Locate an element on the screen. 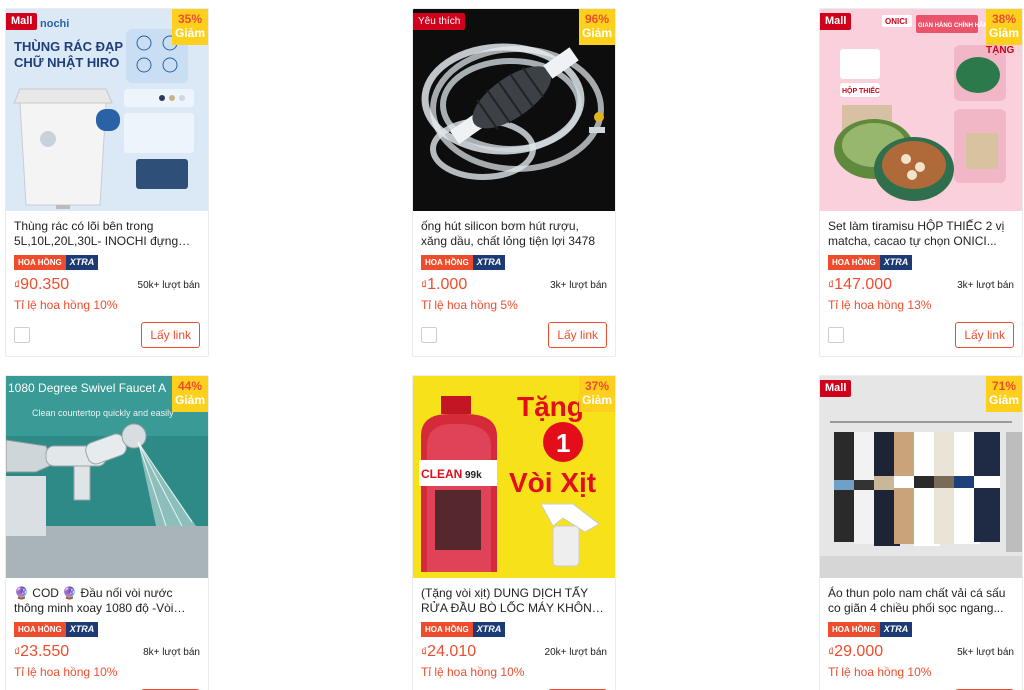 This screenshot has width=1024, height=690. discount-badge: 96% Giảm is located at coordinates (597, 27).